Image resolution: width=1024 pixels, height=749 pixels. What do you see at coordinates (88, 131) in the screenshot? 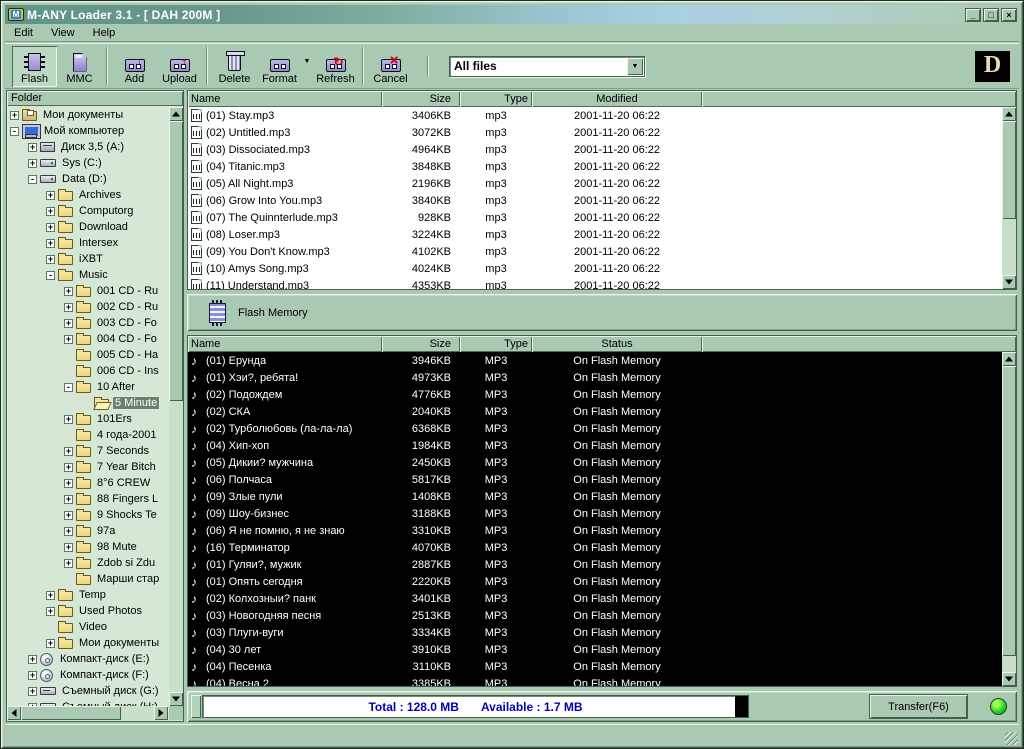
I see `tree-item: - Мой компьютер` at bounding box center [88, 131].